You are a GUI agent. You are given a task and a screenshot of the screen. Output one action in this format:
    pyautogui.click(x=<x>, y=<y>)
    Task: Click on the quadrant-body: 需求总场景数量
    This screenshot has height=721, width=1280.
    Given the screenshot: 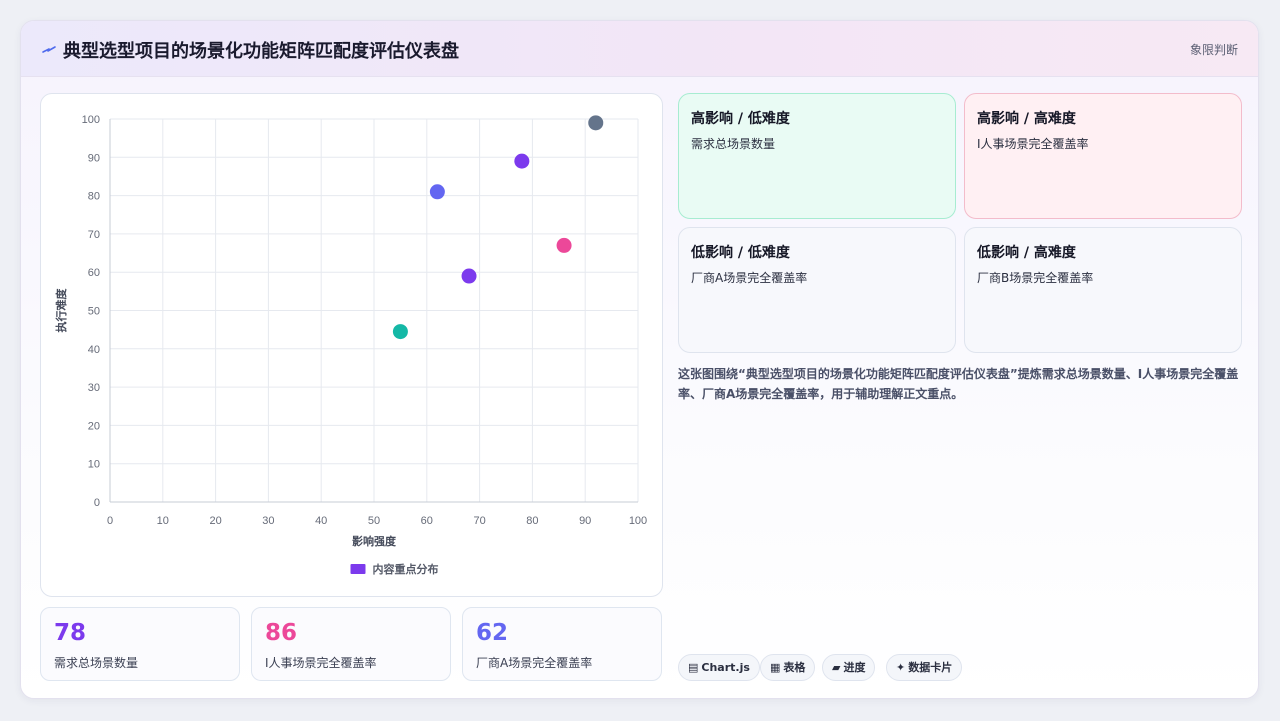 What is the action you would take?
    pyautogui.click(x=733, y=144)
    